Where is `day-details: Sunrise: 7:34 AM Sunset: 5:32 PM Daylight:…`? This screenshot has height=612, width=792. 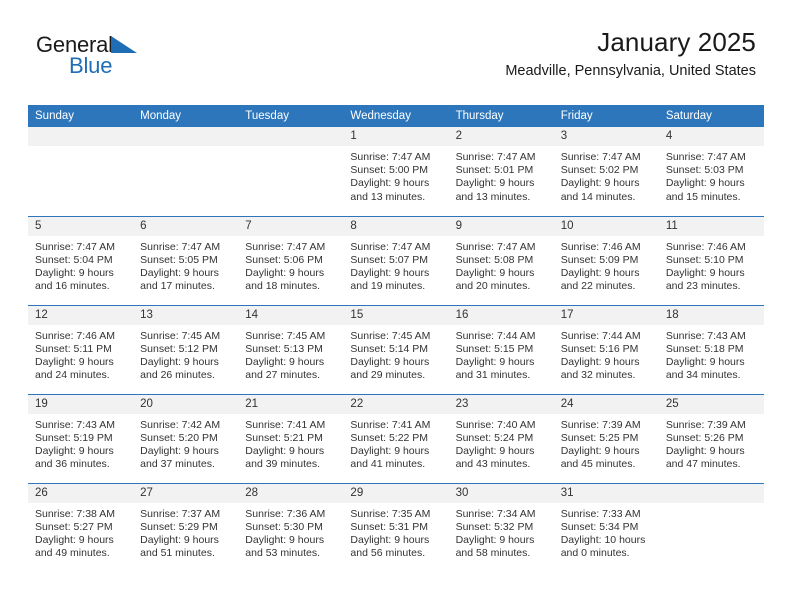 day-details: Sunrise: 7:34 AM Sunset: 5:32 PM Daylight:… is located at coordinates (501, 532).